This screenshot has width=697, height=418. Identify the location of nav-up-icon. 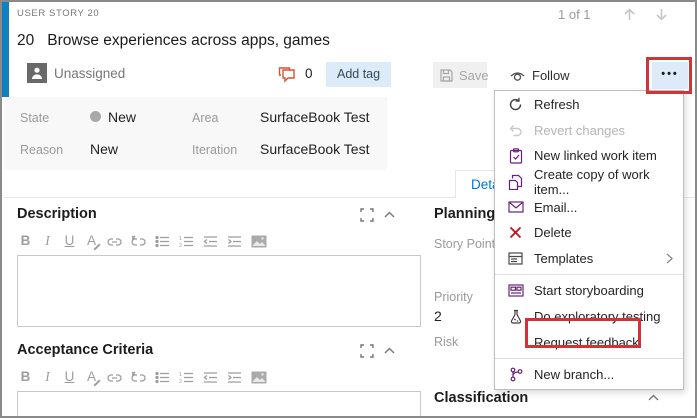
(629, 14).